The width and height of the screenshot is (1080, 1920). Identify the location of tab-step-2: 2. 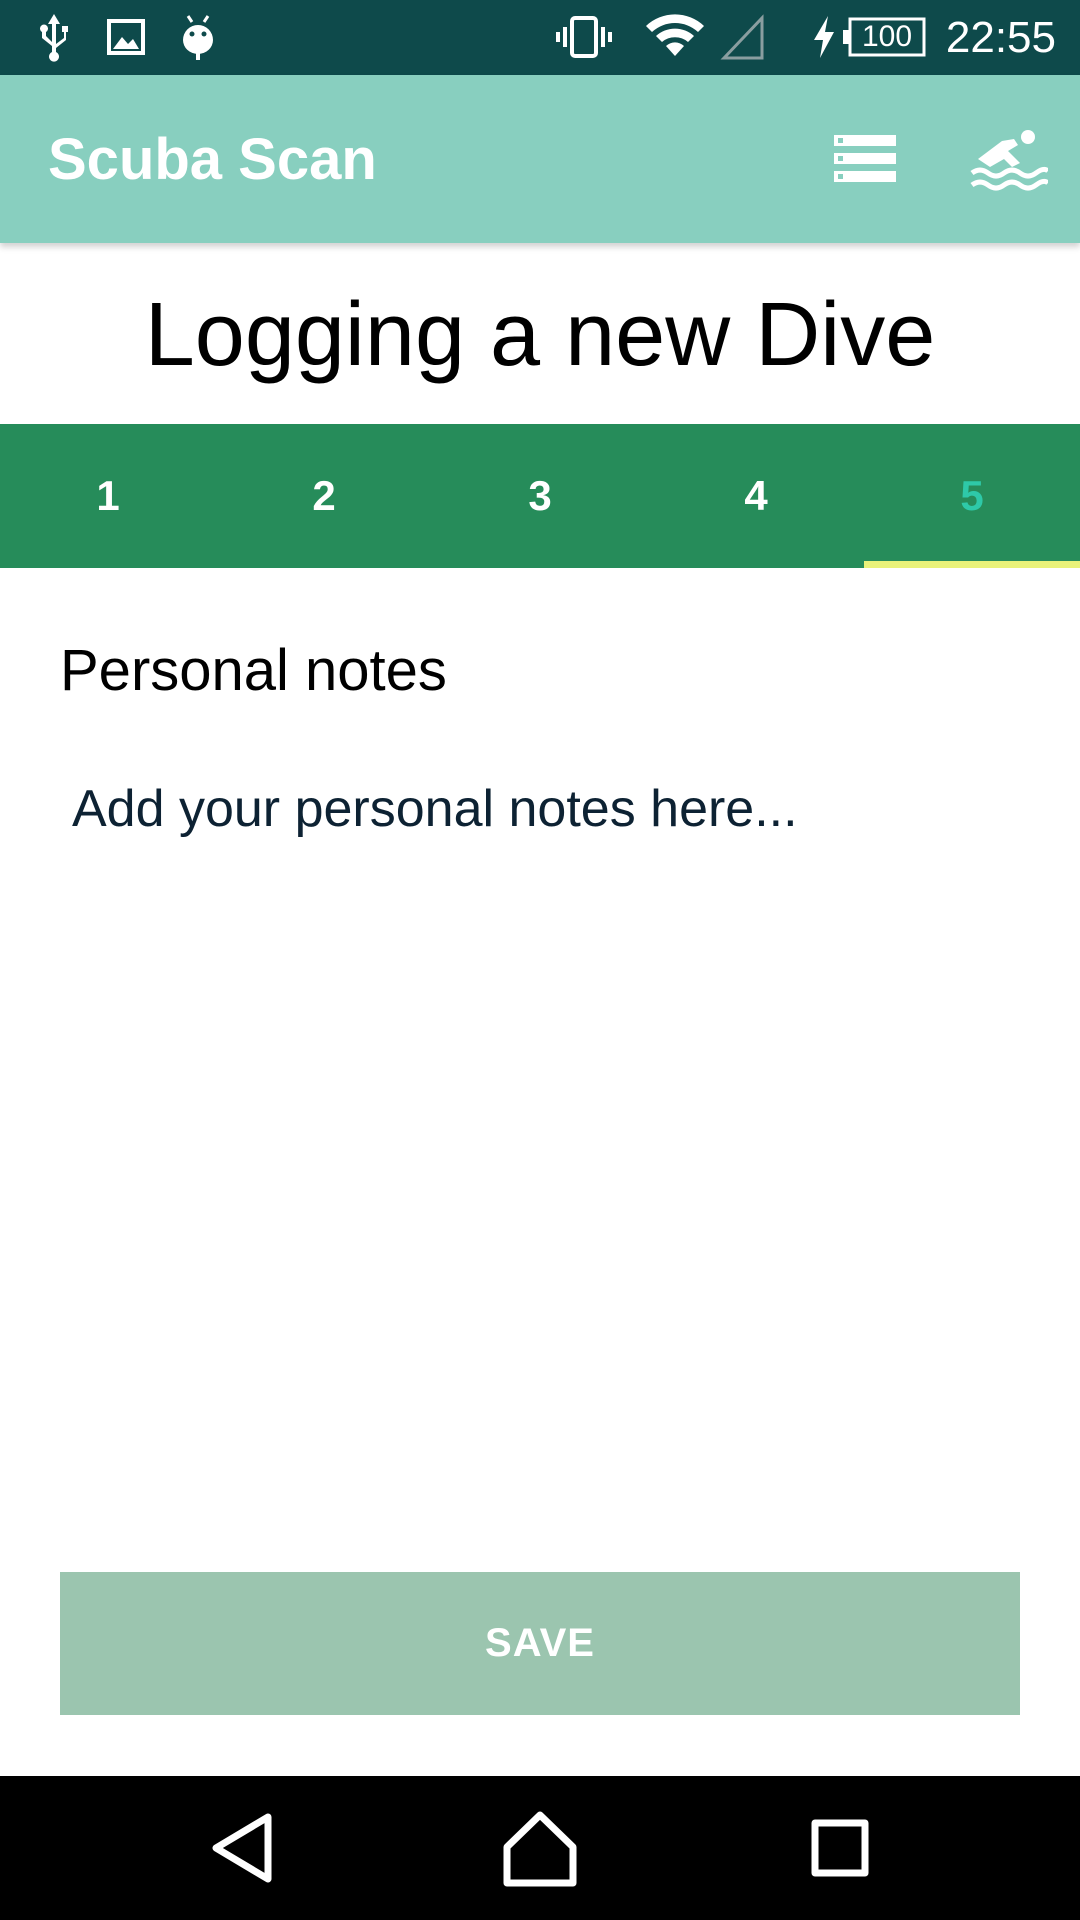
(324, 496).